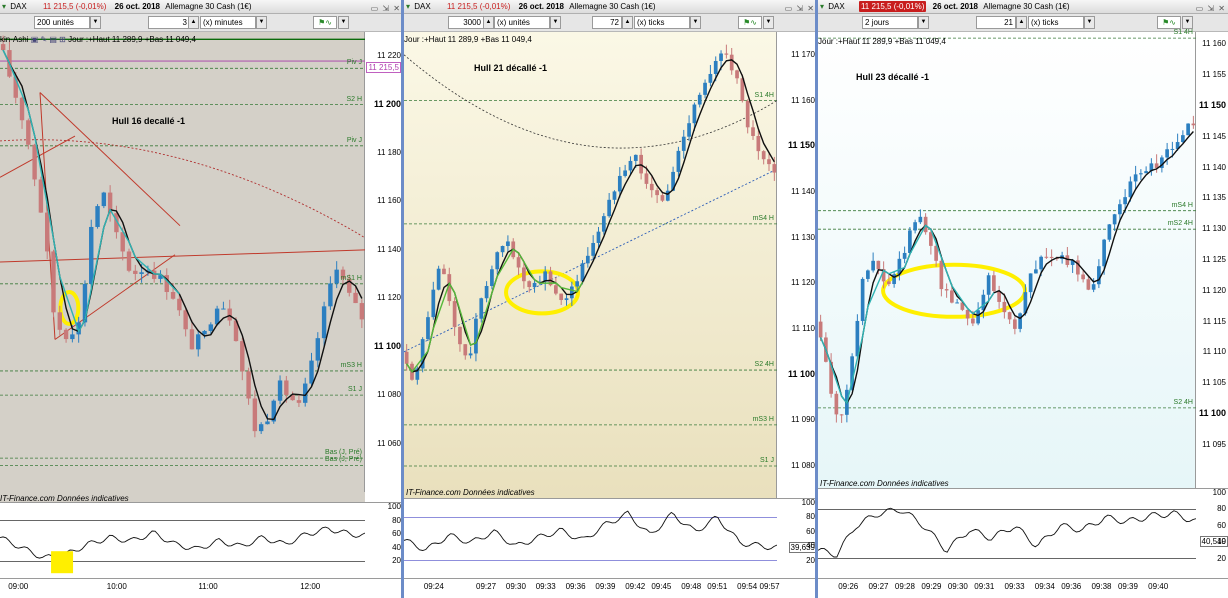 This screenshot has height=598, width=1228. I want to click on time-tick-label: 09:57, so click(769, 586).